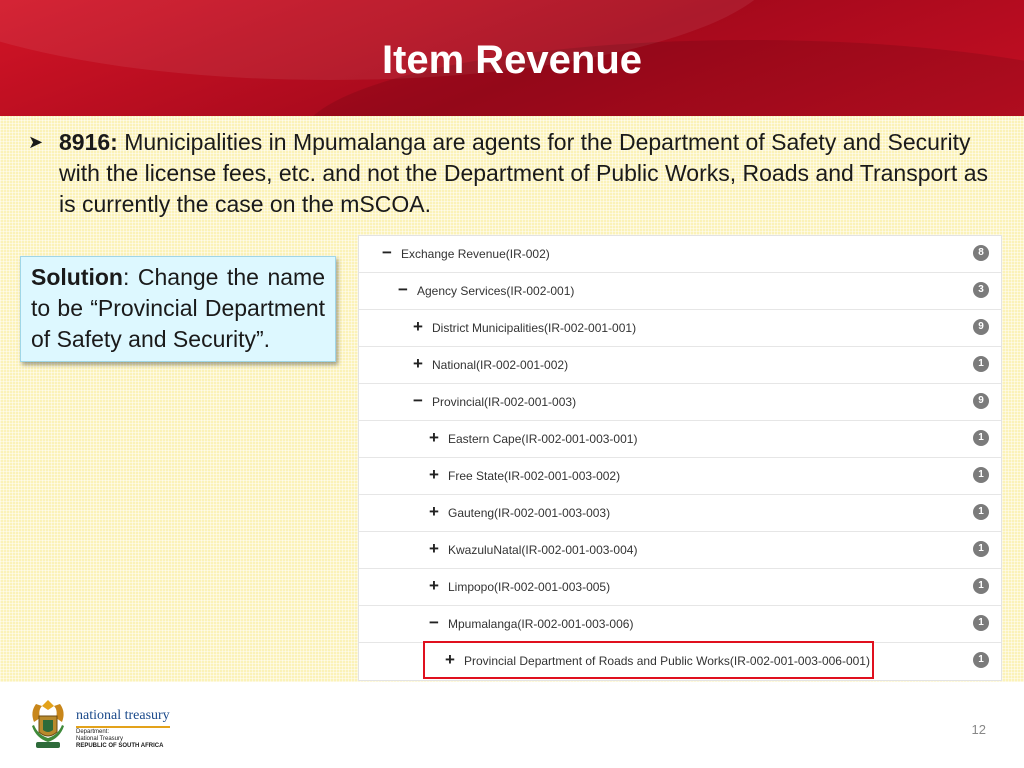 The width and height of the screenshot is (1024, 768). What do you see at coordinates (680, 476) in the screenshot?
I see `tree-row: + Free State(IR-002-001-003-002) 1` at bounding box center [680, 476].